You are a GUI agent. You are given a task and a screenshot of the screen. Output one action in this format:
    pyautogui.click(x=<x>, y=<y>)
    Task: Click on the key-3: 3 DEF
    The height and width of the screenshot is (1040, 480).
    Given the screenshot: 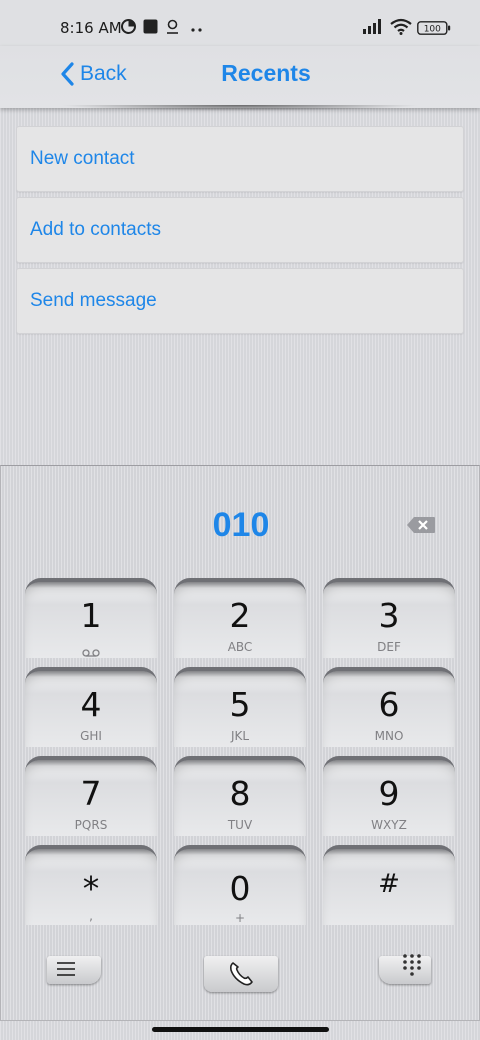 What is the action you would take?
    pyautogui.click(x=389, y=618)
    